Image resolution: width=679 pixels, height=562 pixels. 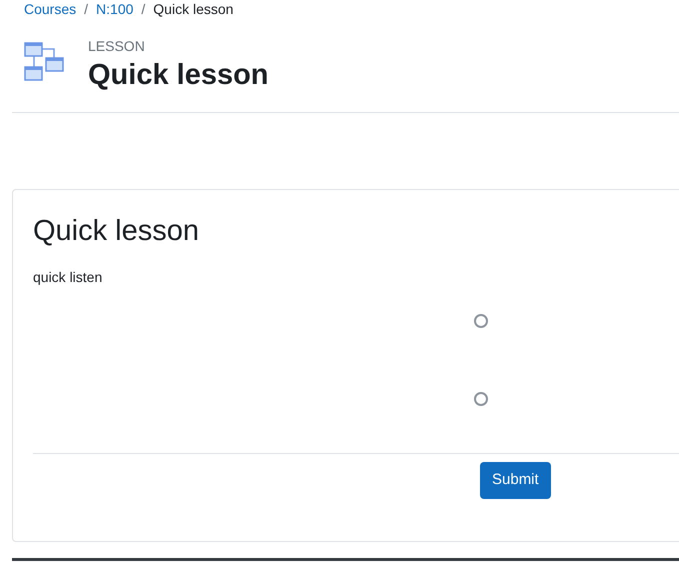 What do you see at coordinates (116, 231) in the screenshot?
I see `card-title: Quick lesson` at bounding box center [116, 231].